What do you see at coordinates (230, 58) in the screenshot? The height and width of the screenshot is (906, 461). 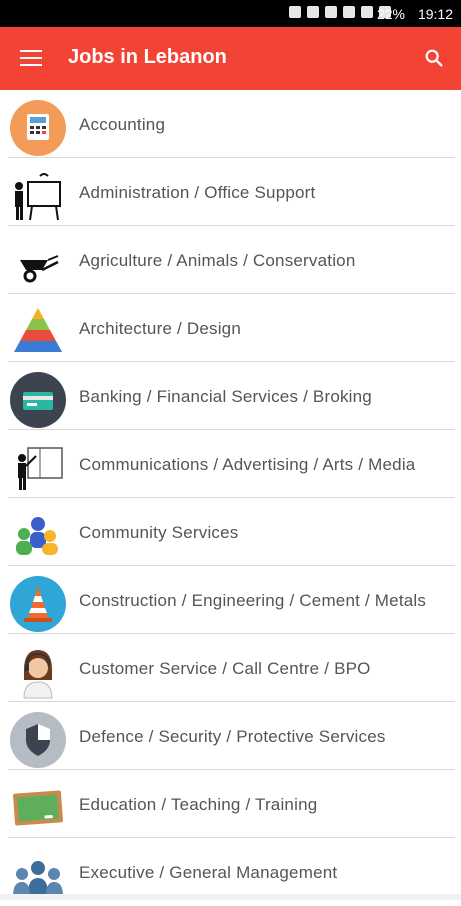 I see `app-bar: Jobs in Lebanon` at bounding box center [230, 58].